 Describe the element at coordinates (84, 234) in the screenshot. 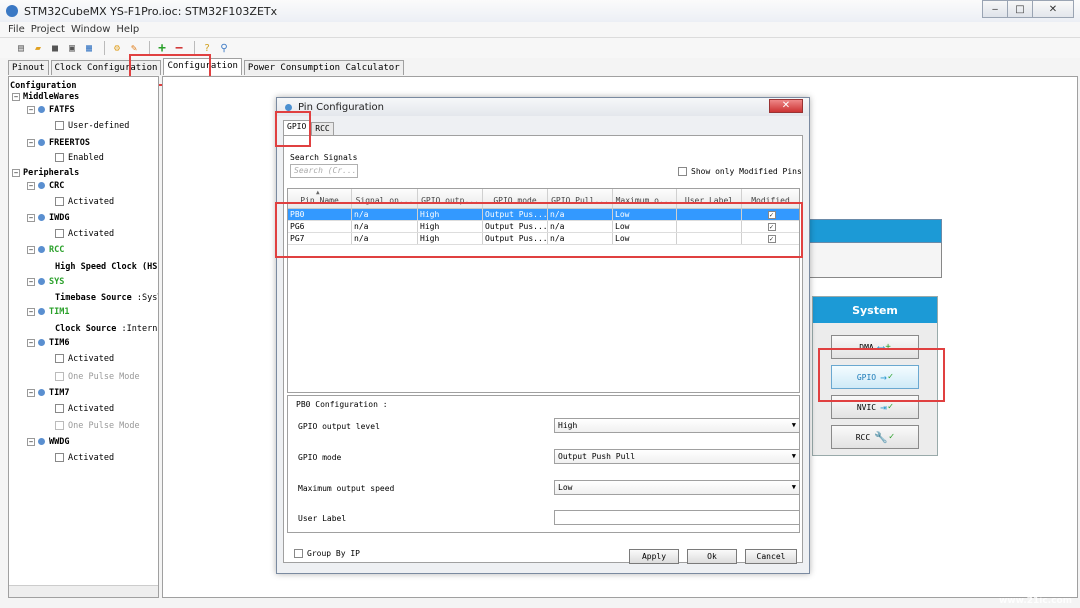

I see `tree-item-iwdg-activated: Activated` at that location.